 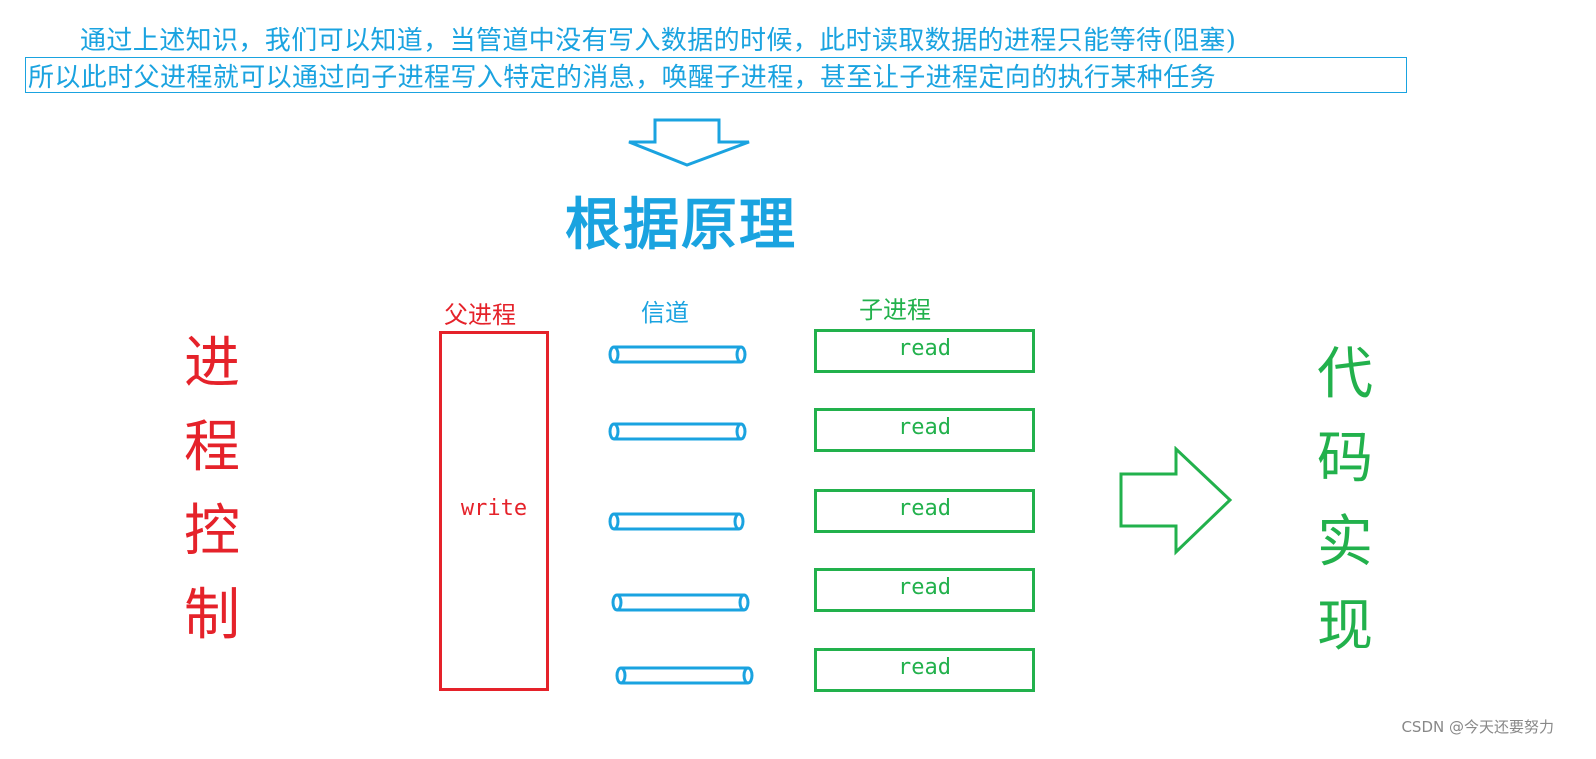 I want to click on pipes-group, so click(x=681, y=515).